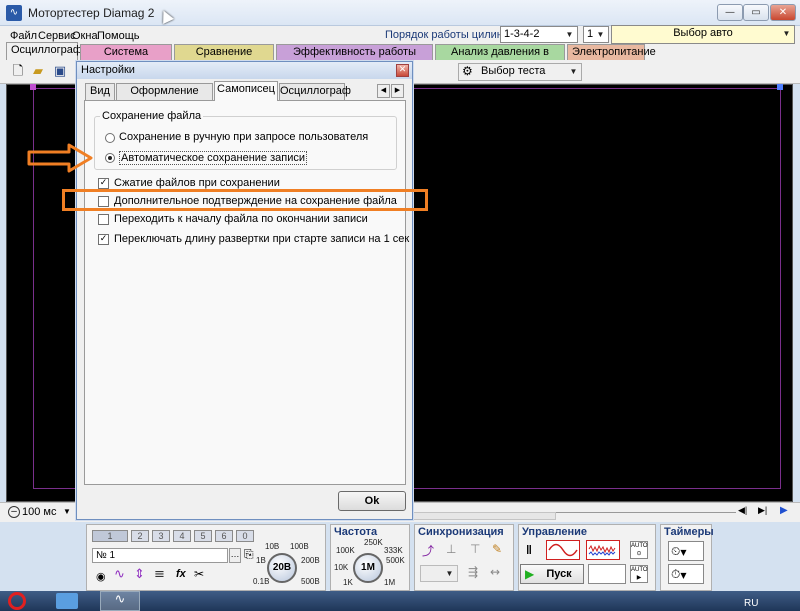 The image size is (800, 611). I want to click on menu-service: Сервис, so click(57, 36).